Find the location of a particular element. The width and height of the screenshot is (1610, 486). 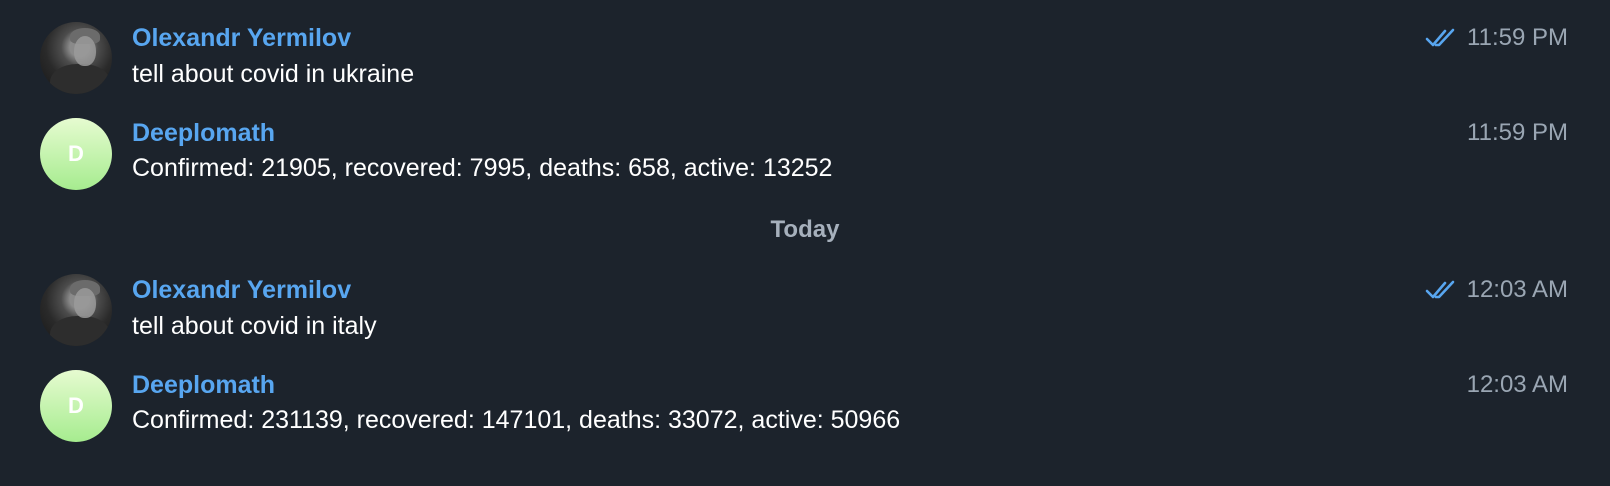

message-text: tell about covid in italy is located at coordinates (254, 326).